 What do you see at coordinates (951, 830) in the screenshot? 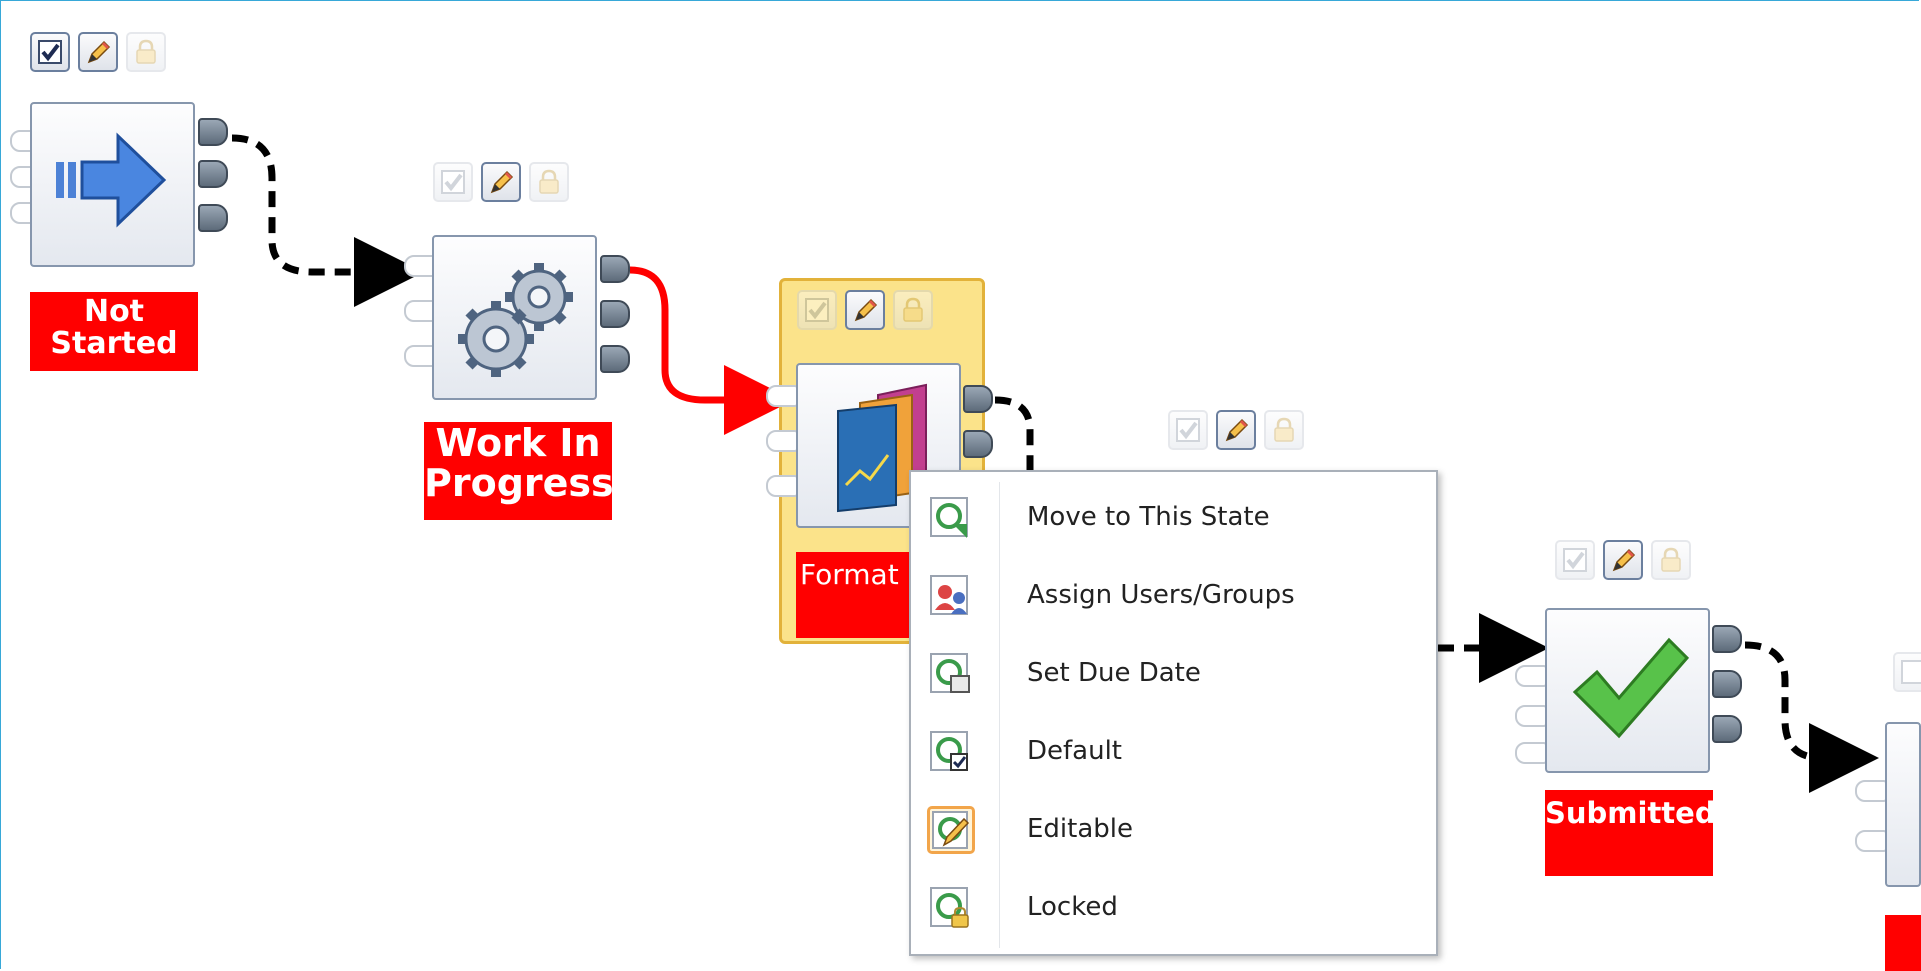
I see `editable-state-icon` at bounding box center [951, 830].